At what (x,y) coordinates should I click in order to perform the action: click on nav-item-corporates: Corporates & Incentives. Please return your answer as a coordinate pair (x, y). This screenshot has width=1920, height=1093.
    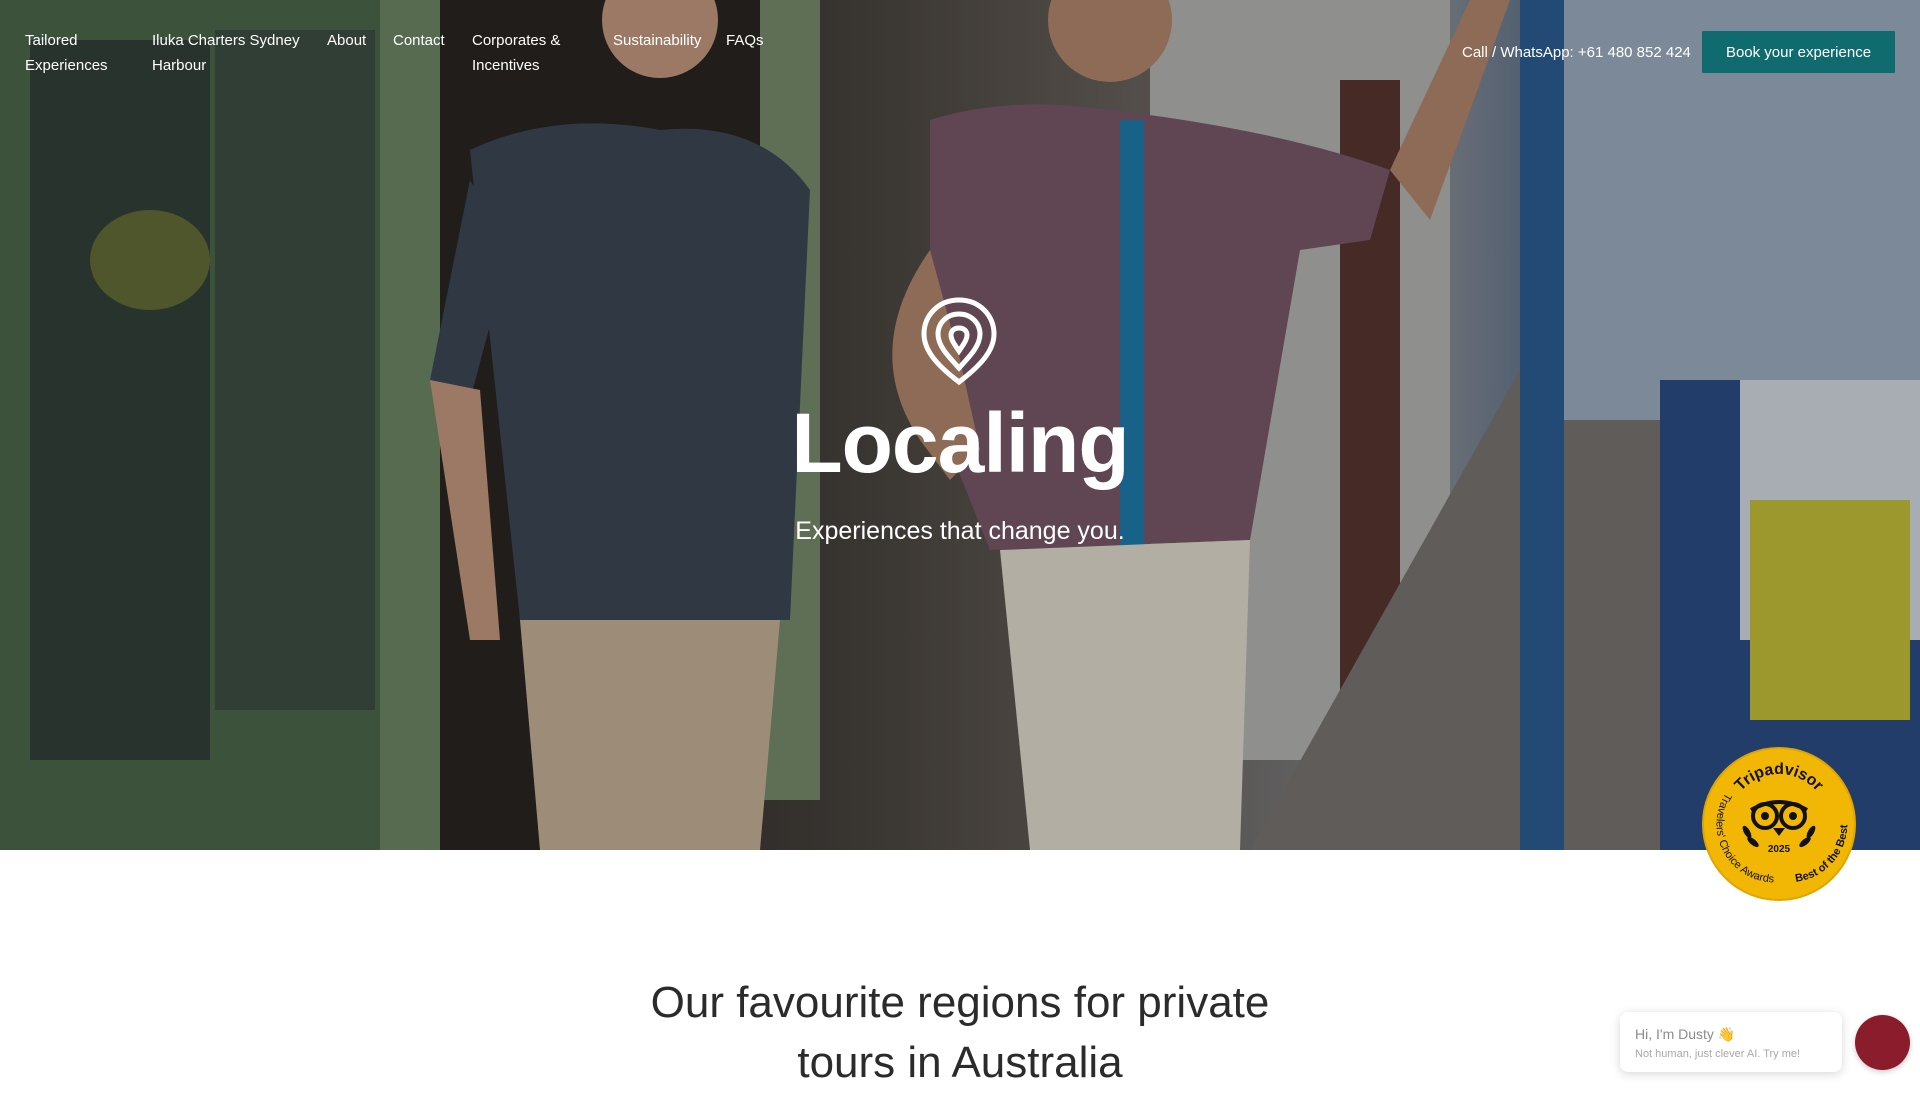
    Looking at the image, I should click on (516, 53).